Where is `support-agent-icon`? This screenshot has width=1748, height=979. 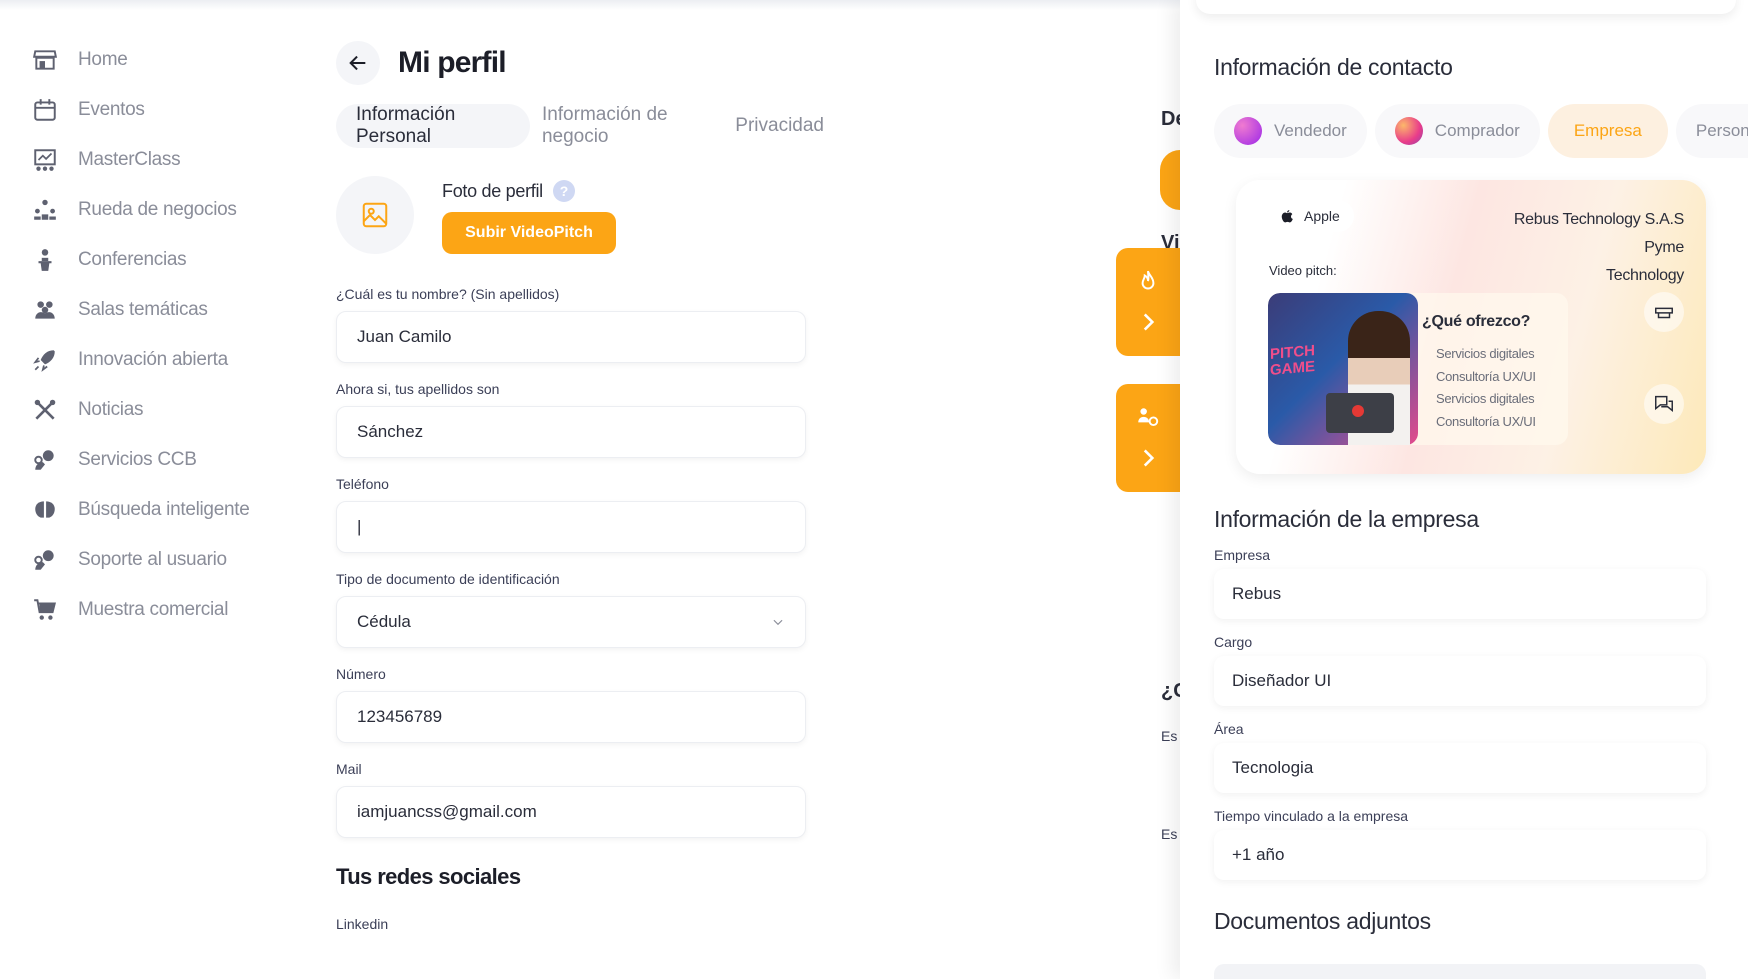 support-agent-icon is located at coordinates (45, 460).